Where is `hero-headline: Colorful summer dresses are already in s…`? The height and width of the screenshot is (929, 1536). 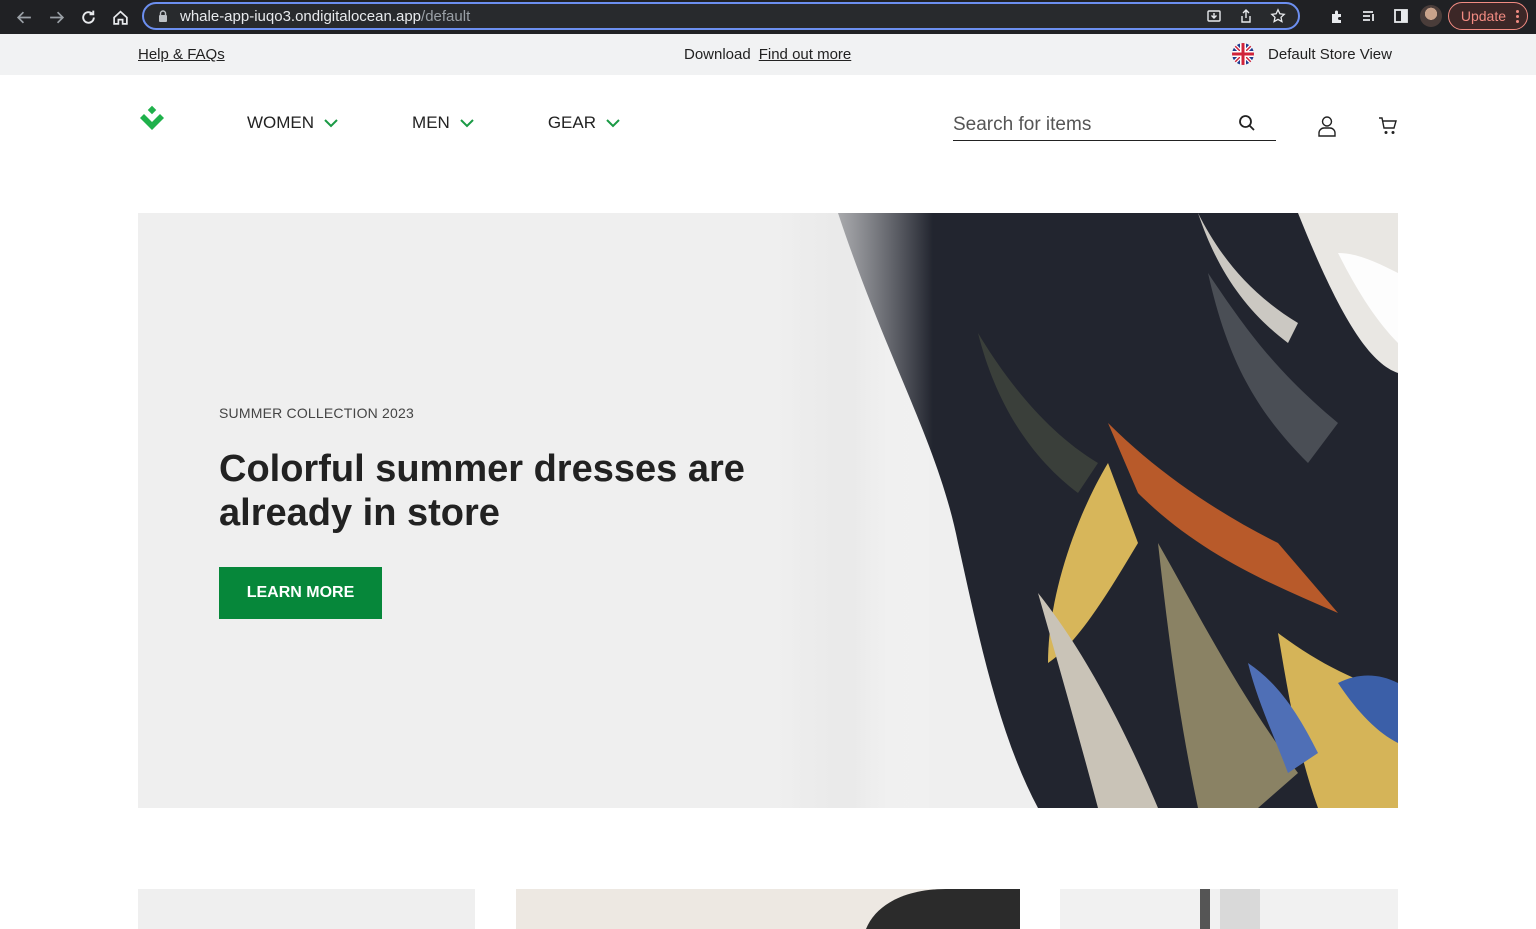 hero-headline: Colorful summer dresses are already in s… is located at coordinates (482, 491).